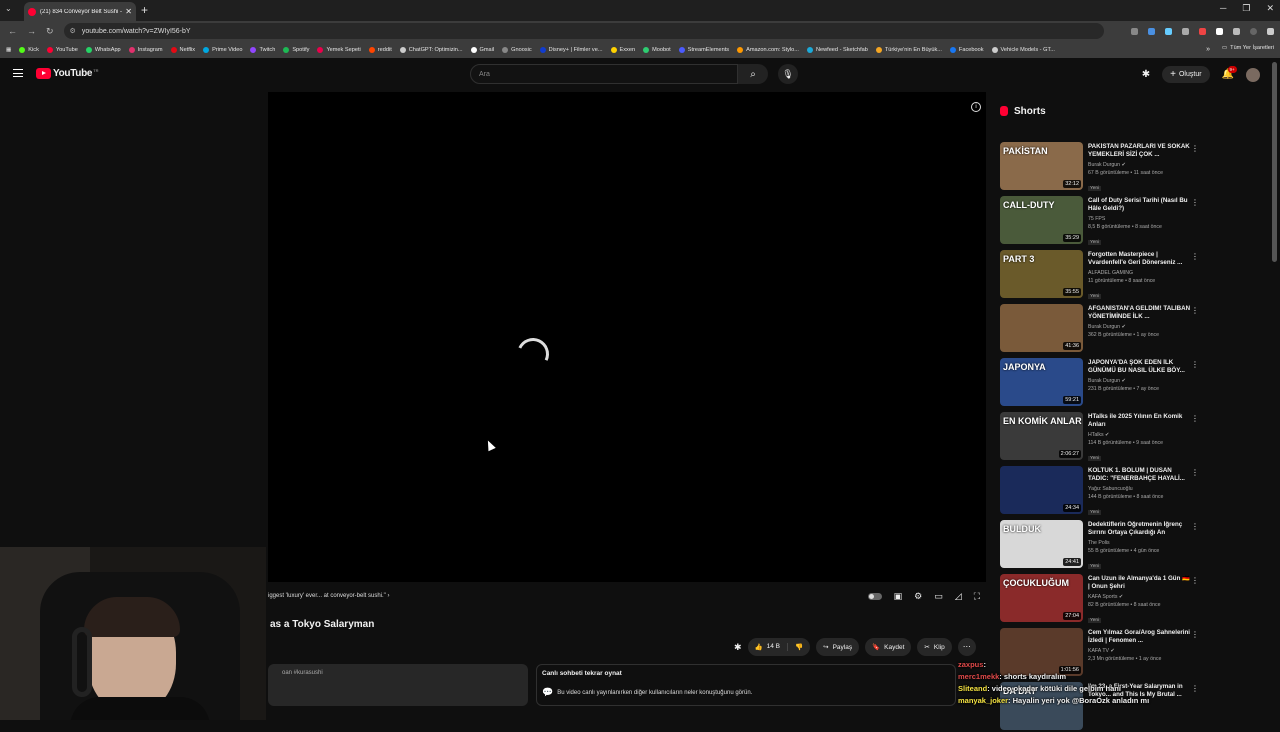 Image resolution: width=1280 pixels, height=732 pixels. I want to click on video-thumbnail: EN KOMİK ANLAR 2:06:27, so click(1041, 436).